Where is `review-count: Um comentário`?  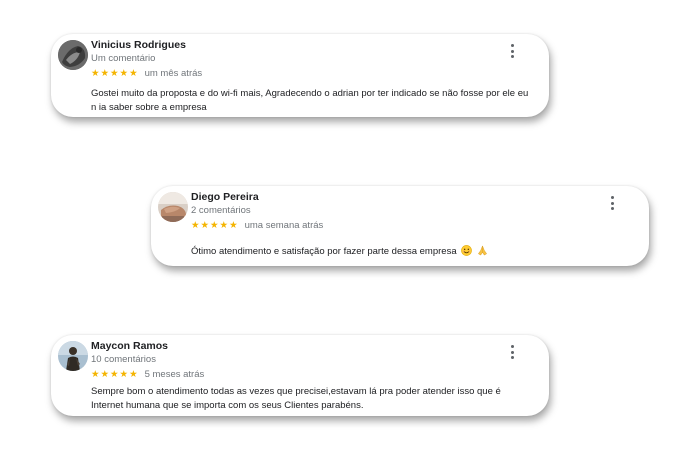 review-count: Um comentário is located at coordinates (123, 58).